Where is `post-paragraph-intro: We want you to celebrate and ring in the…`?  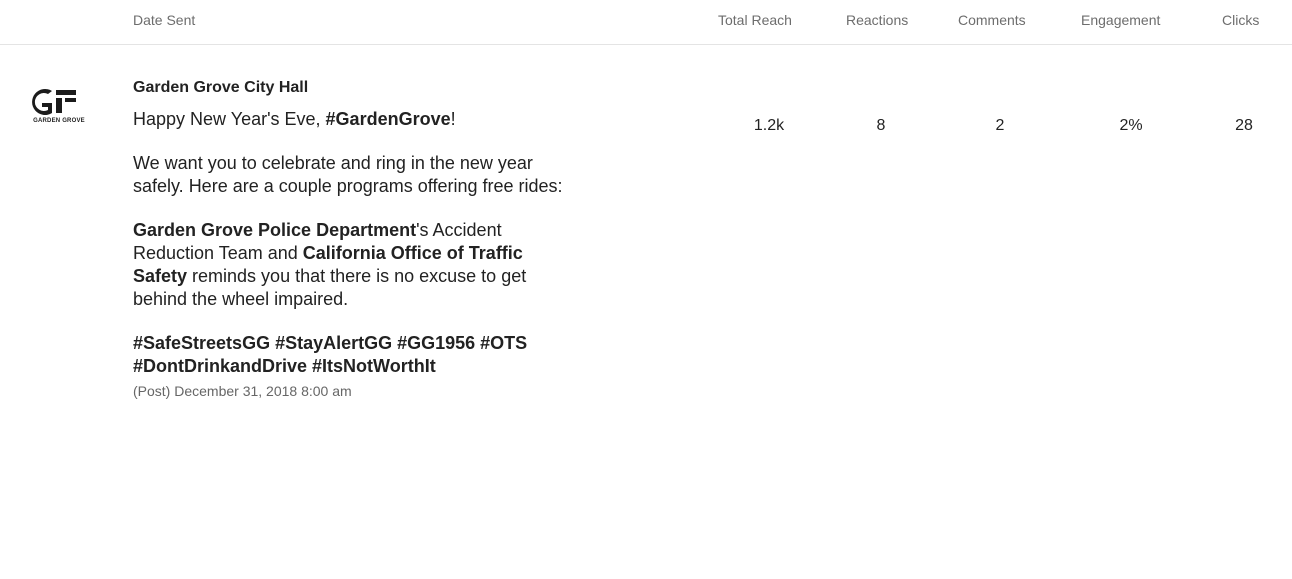 post-paragraph-intro: We want you to celebrate and ring in the… is located at coordinates (348, 174).